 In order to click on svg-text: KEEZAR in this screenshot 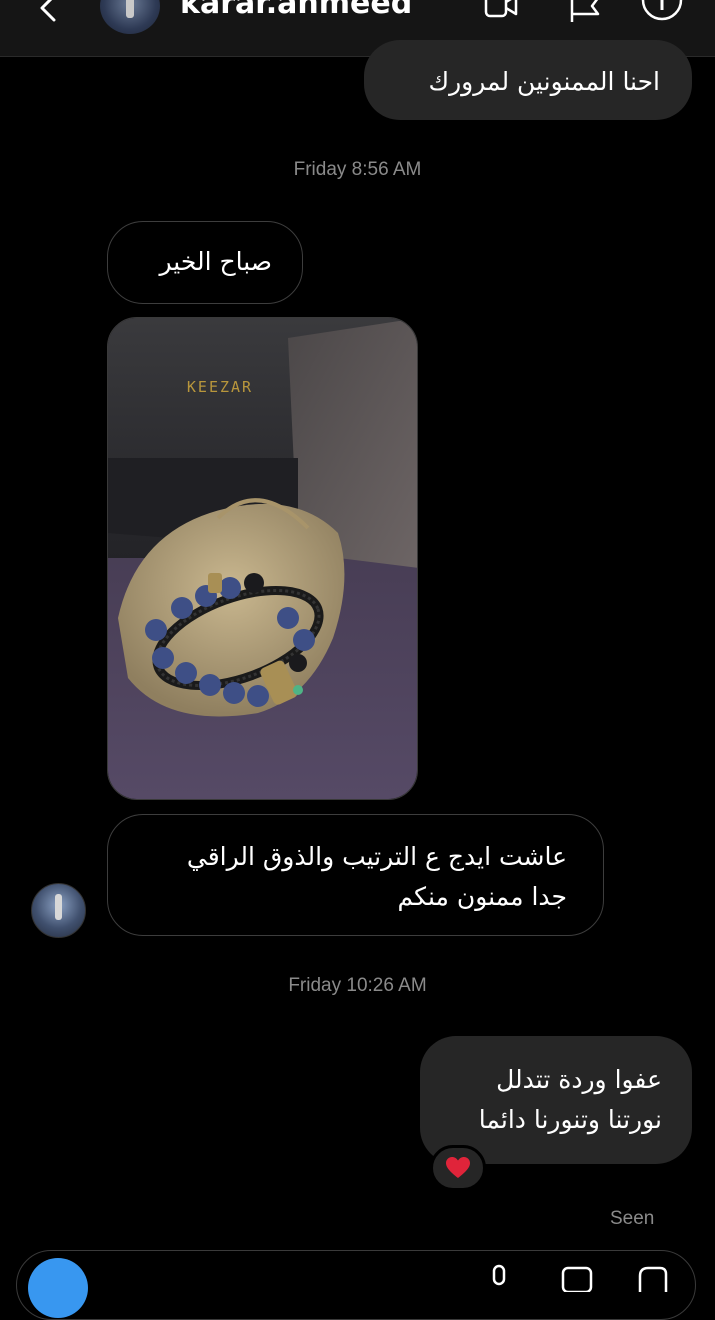, I will do `click(220, 387)`.